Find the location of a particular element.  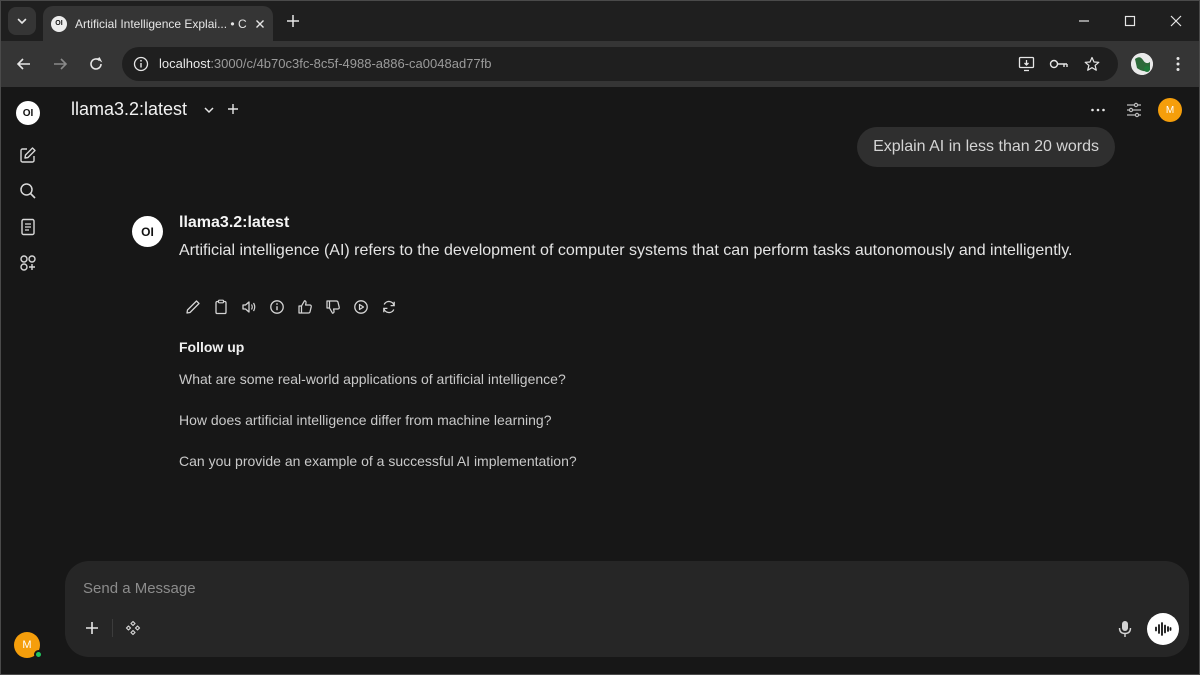

thumbs-up-icon is located at coordinates (305, 307).